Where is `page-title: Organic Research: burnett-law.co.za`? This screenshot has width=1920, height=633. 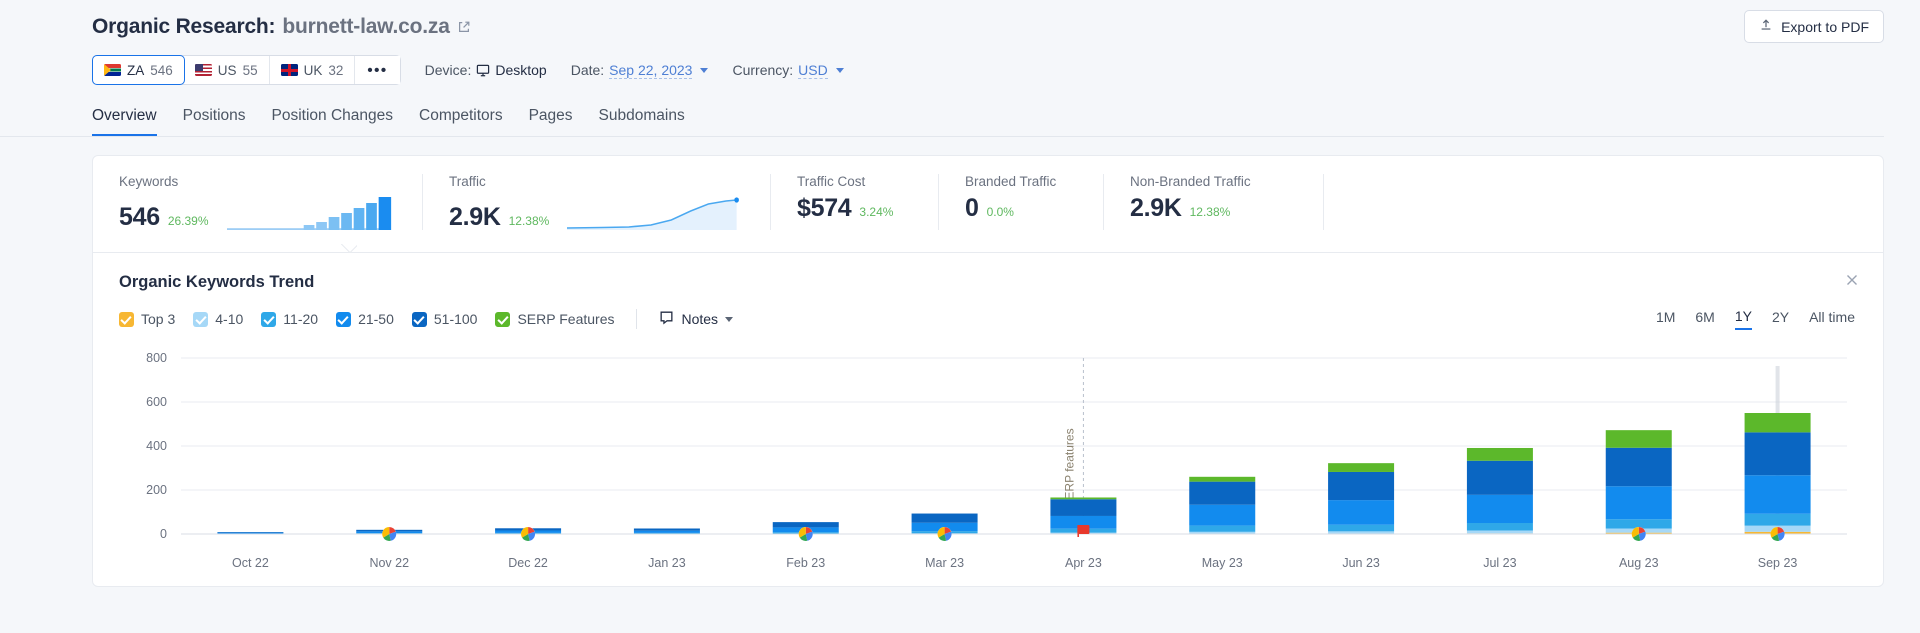 page-title: Organic Research: burnett-law.co.za is located at coordinates (281, 27).